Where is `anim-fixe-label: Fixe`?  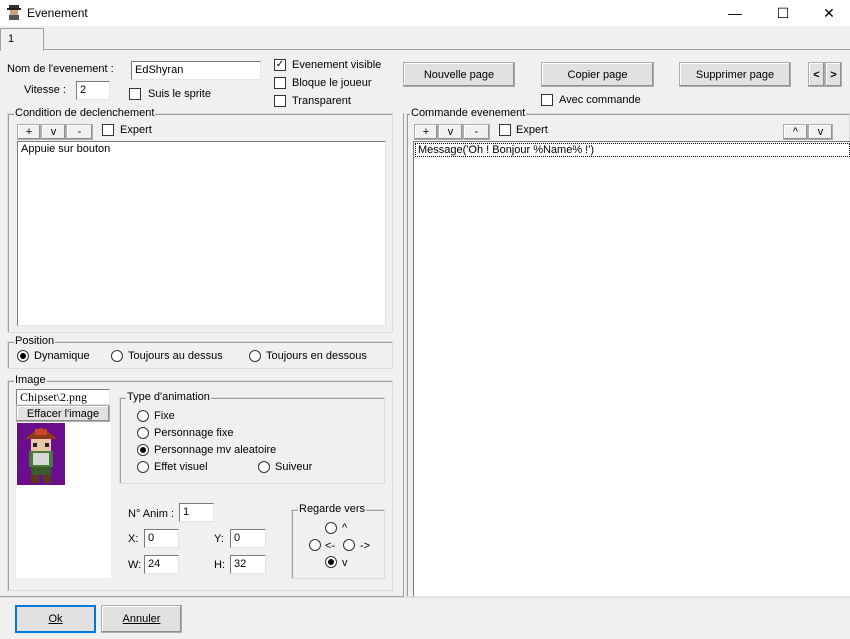 anim-fixe-label: Fixe is located at coordinates (164, 416).